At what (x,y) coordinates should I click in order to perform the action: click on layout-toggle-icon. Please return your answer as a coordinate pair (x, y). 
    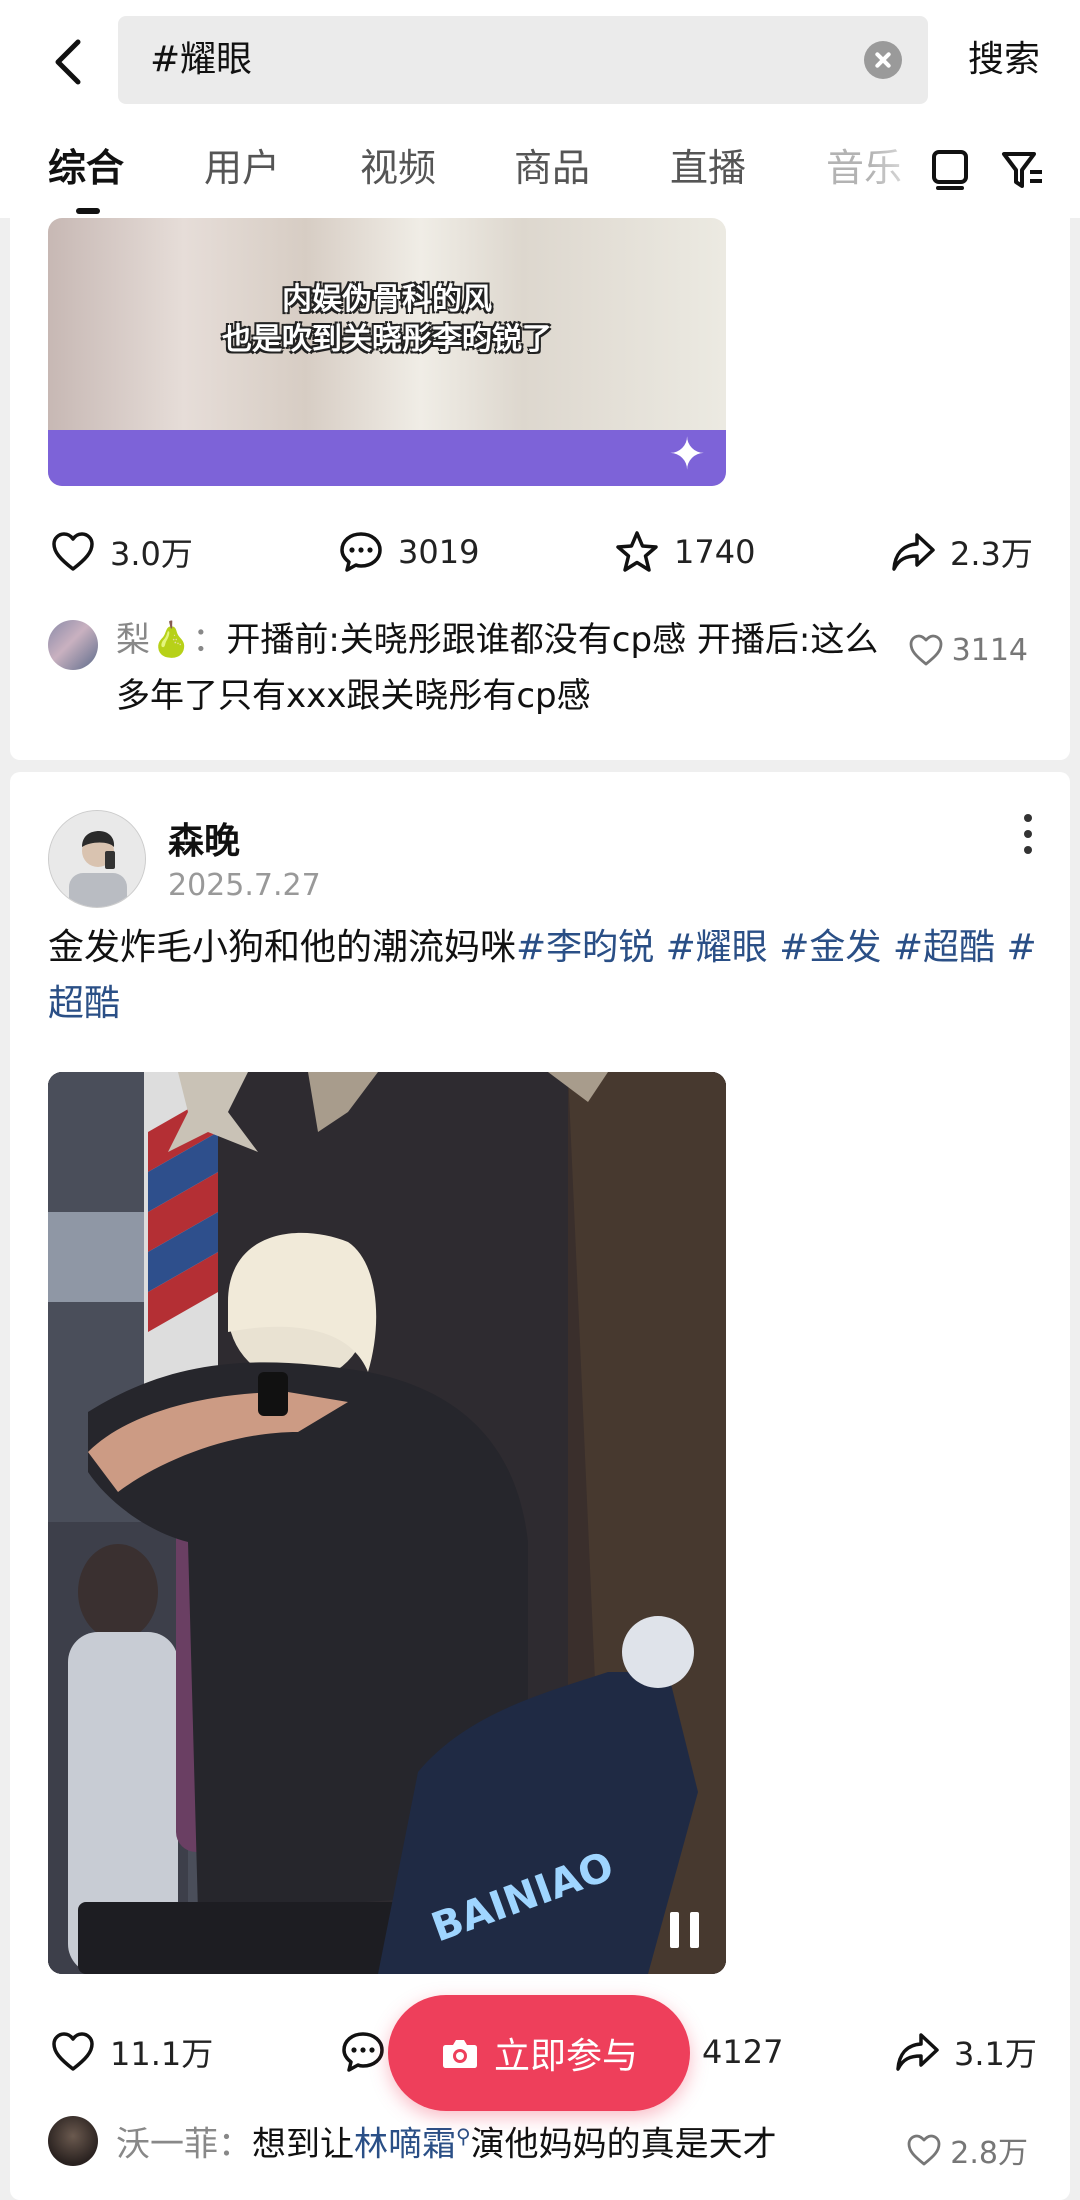
    Looking at the image, I should click on (950, 170).